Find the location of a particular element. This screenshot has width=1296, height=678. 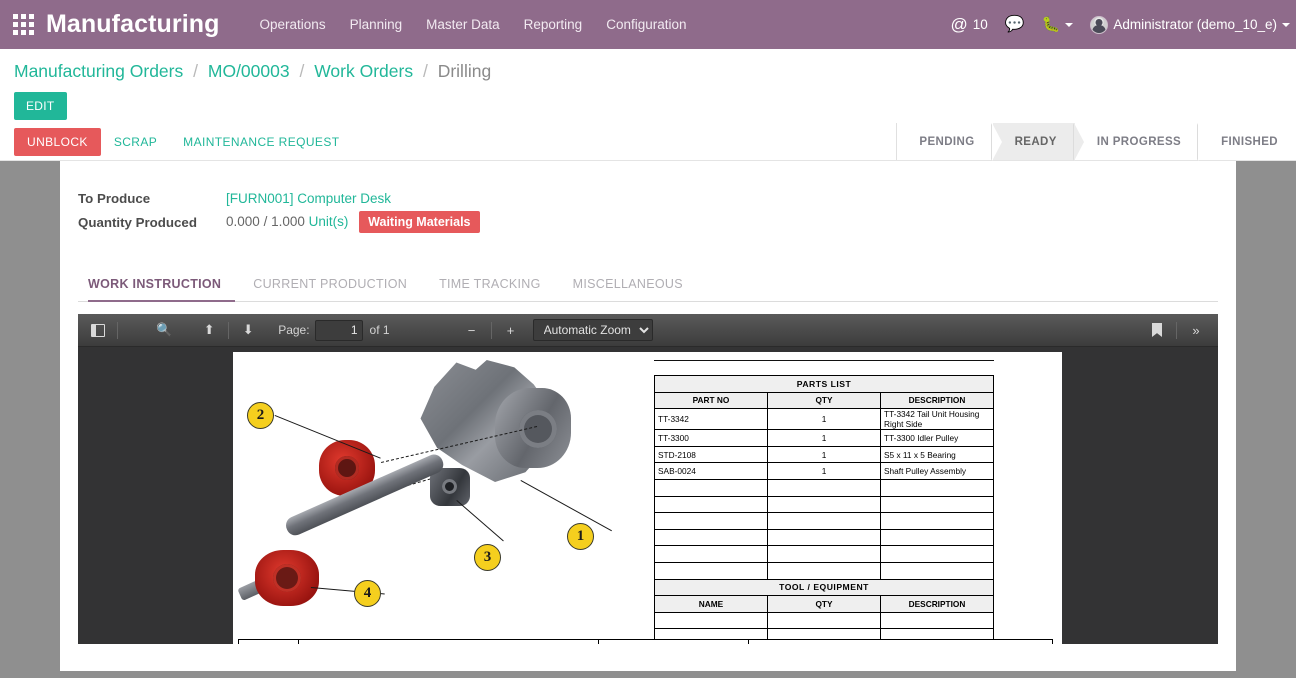

menu-item-configuration: Configuration is located at coordinates (646, 24).